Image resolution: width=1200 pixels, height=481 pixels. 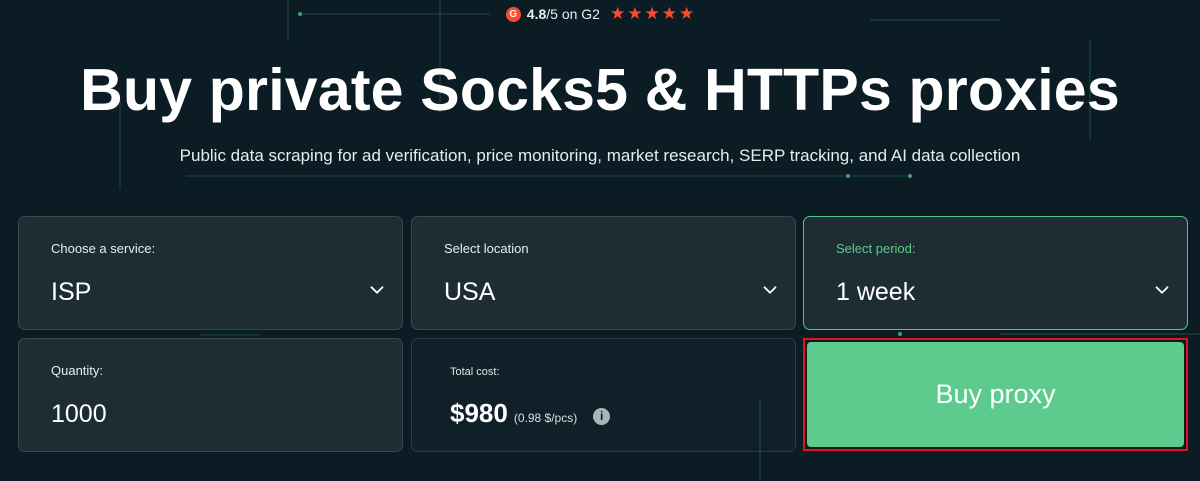 What do you see at coordinates (479, 413) in the screenshot?
I see `total-price: $980` at bounding box center [479, 413].